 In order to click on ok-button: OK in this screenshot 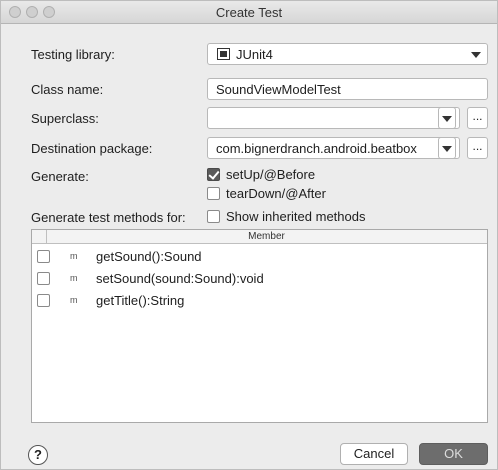, I will do `click(453, 454)`.